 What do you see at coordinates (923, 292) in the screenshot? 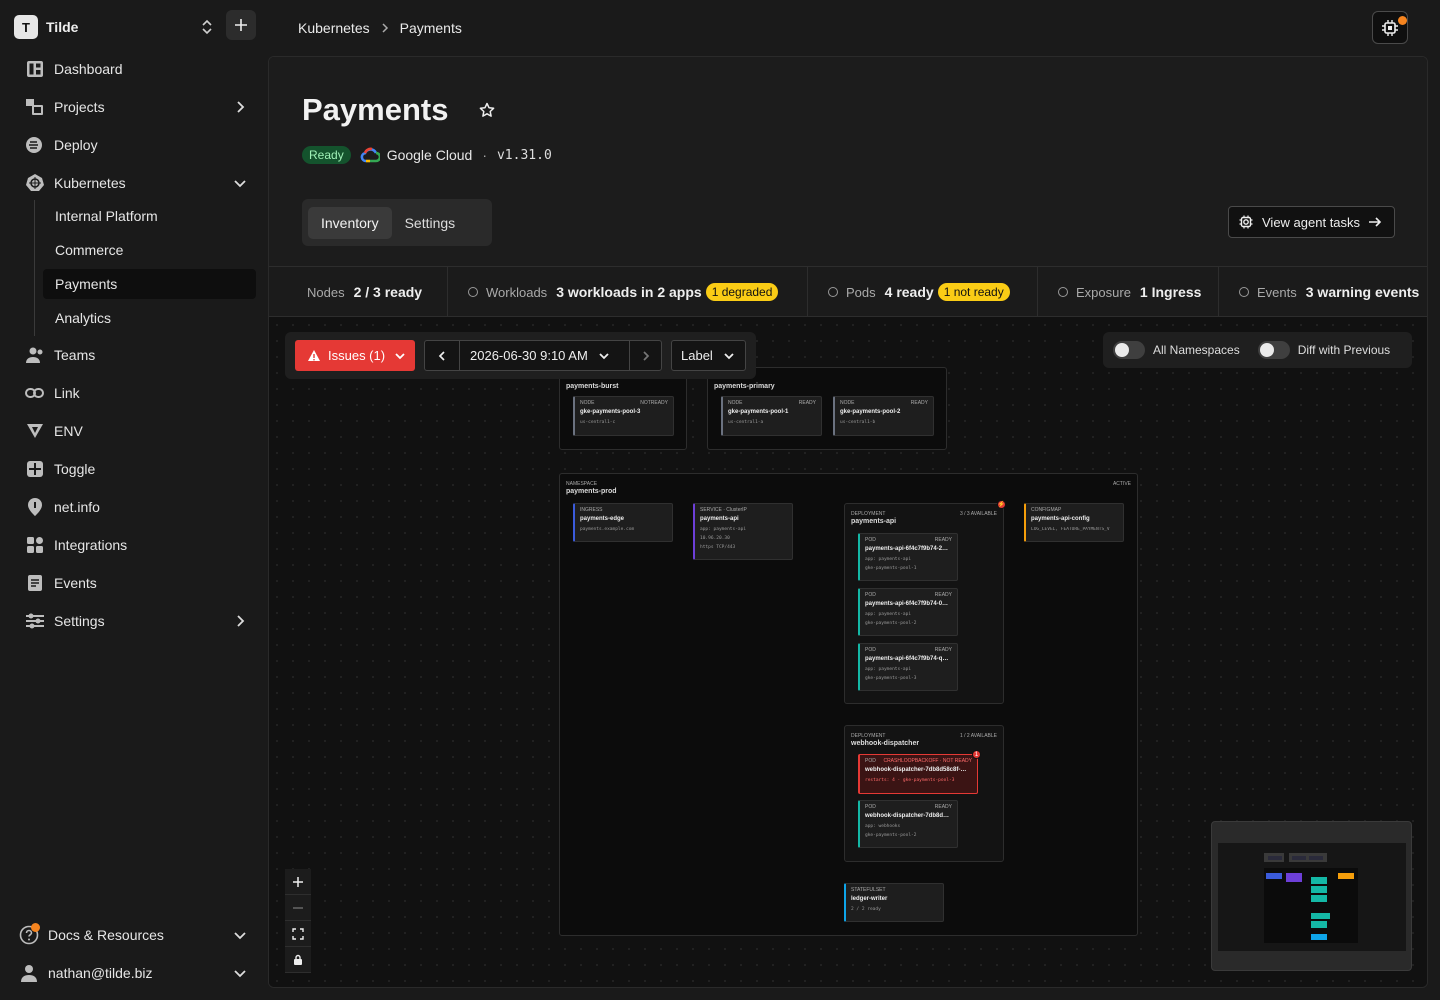
I see `stat-pods: Pods 4 ready 1 not ready` at bounding box center [923, 292].